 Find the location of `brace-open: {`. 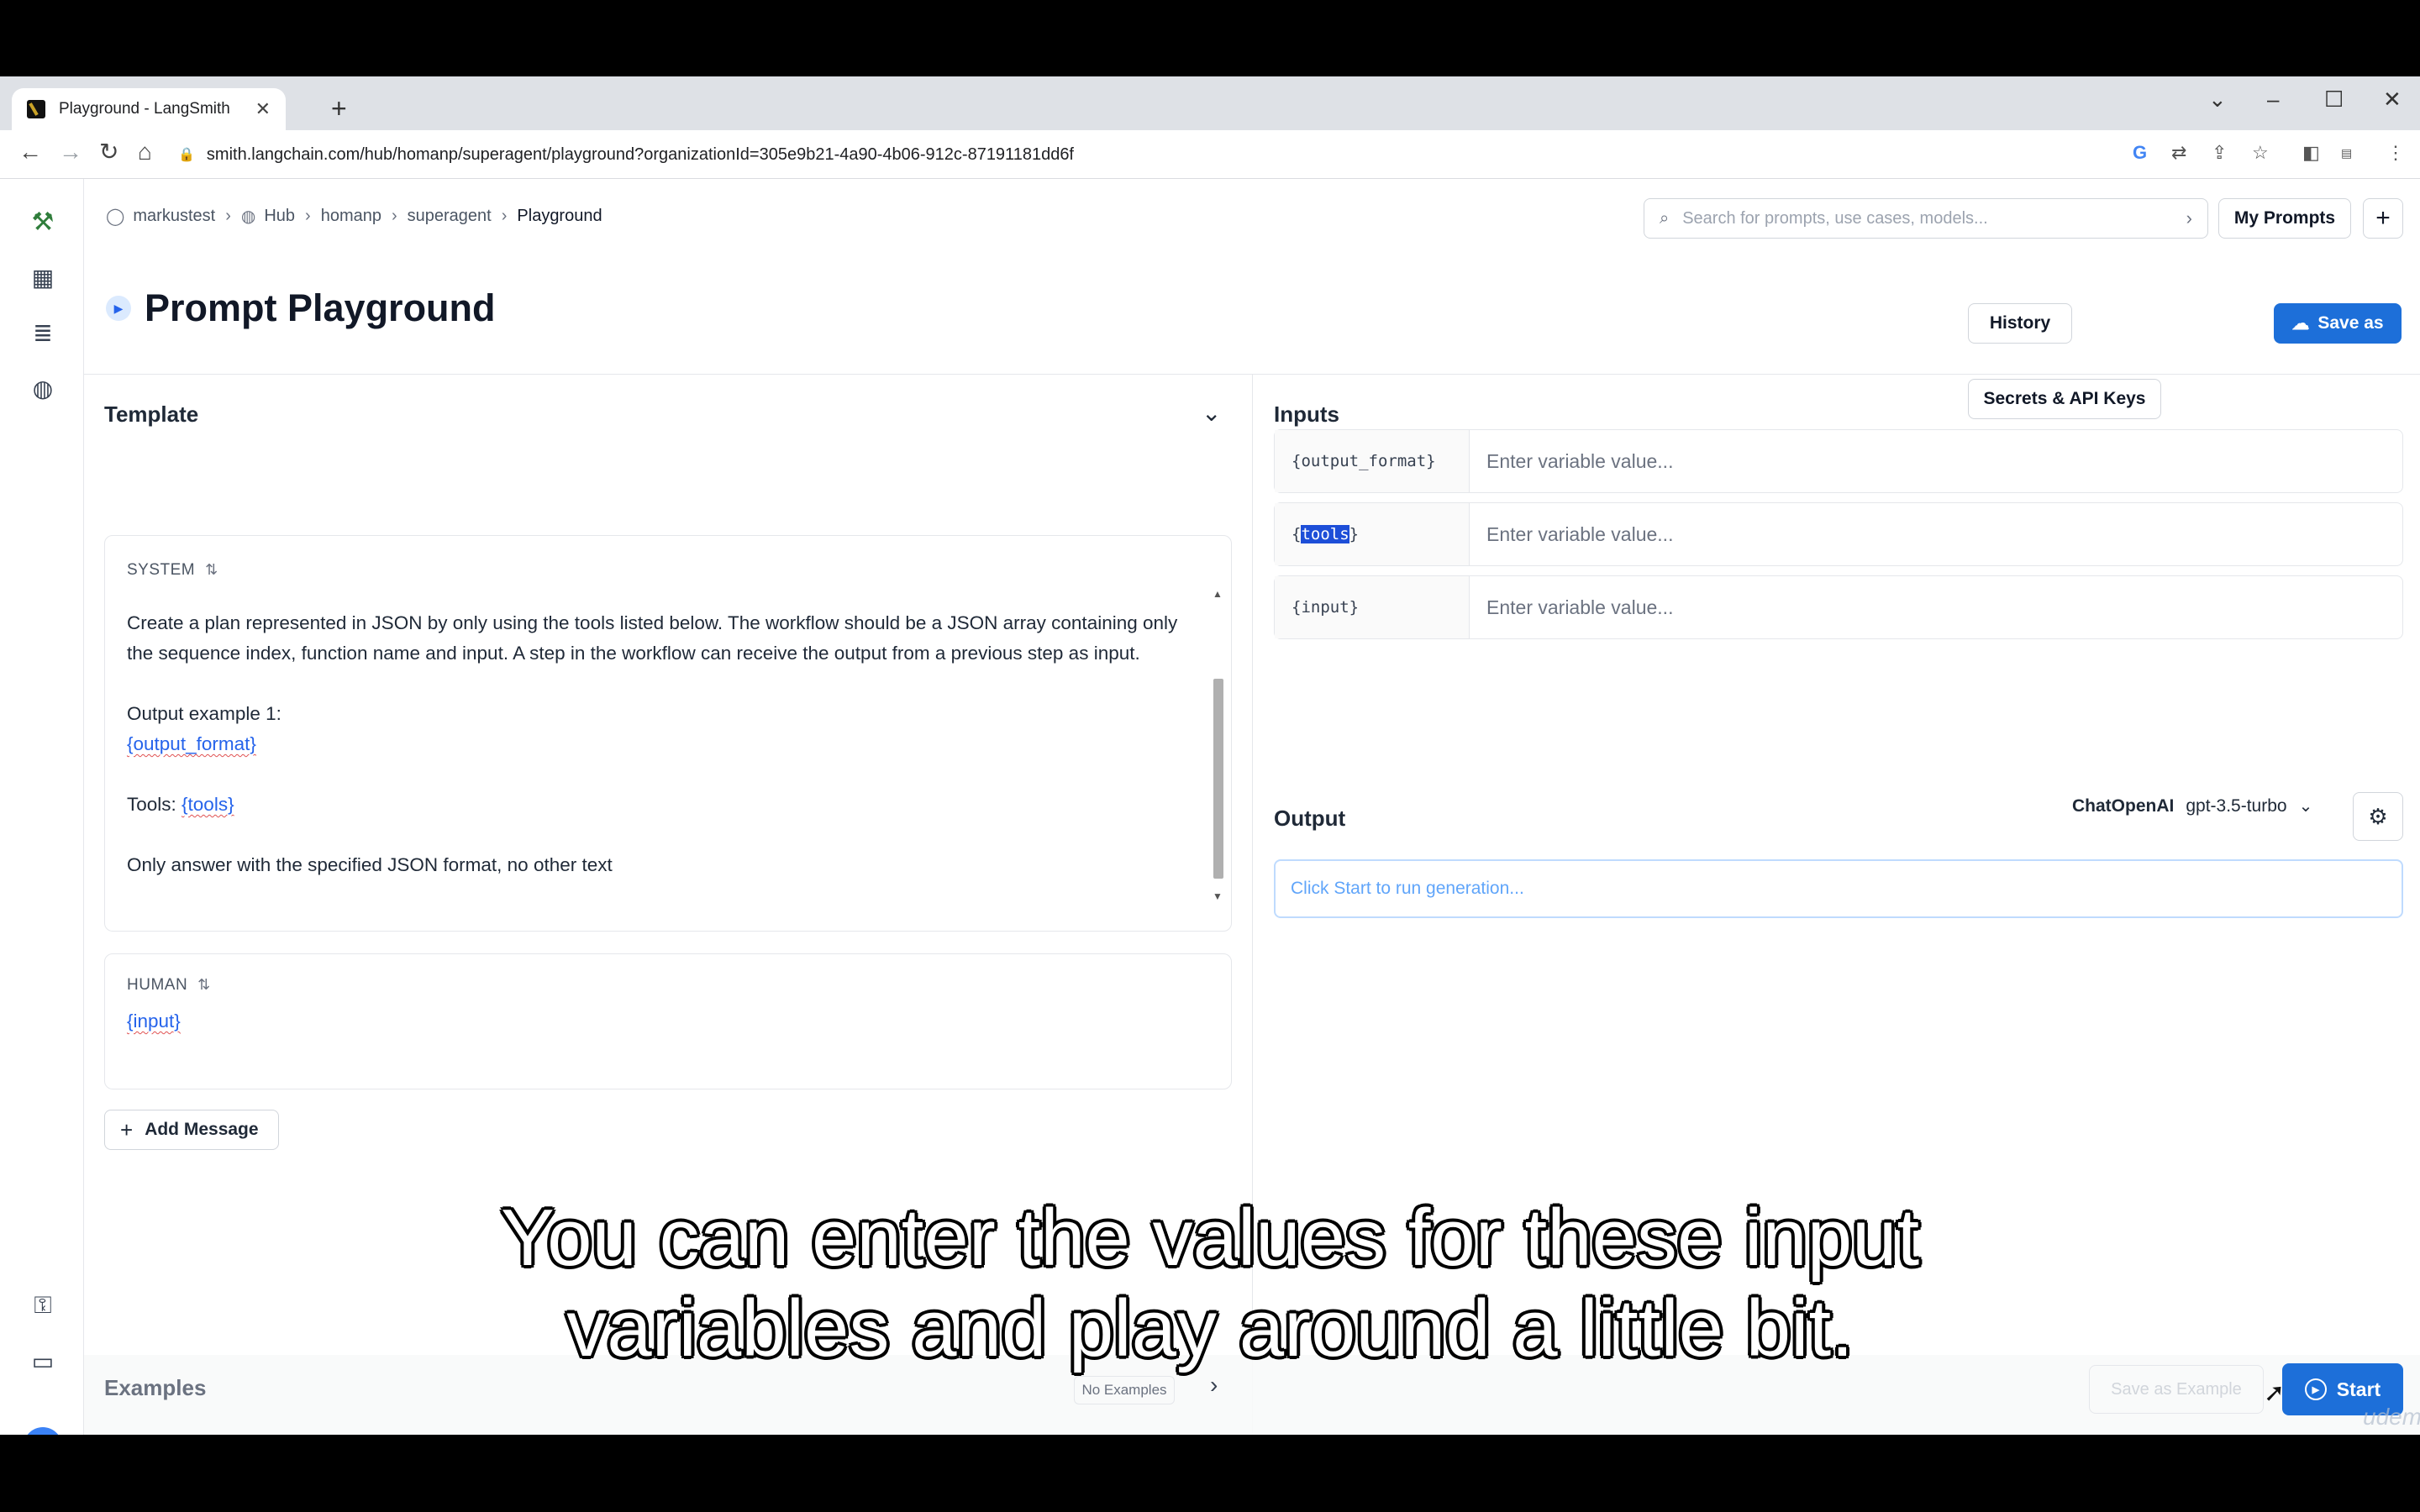

brace-open: { is located at coordinates (1297, 534).